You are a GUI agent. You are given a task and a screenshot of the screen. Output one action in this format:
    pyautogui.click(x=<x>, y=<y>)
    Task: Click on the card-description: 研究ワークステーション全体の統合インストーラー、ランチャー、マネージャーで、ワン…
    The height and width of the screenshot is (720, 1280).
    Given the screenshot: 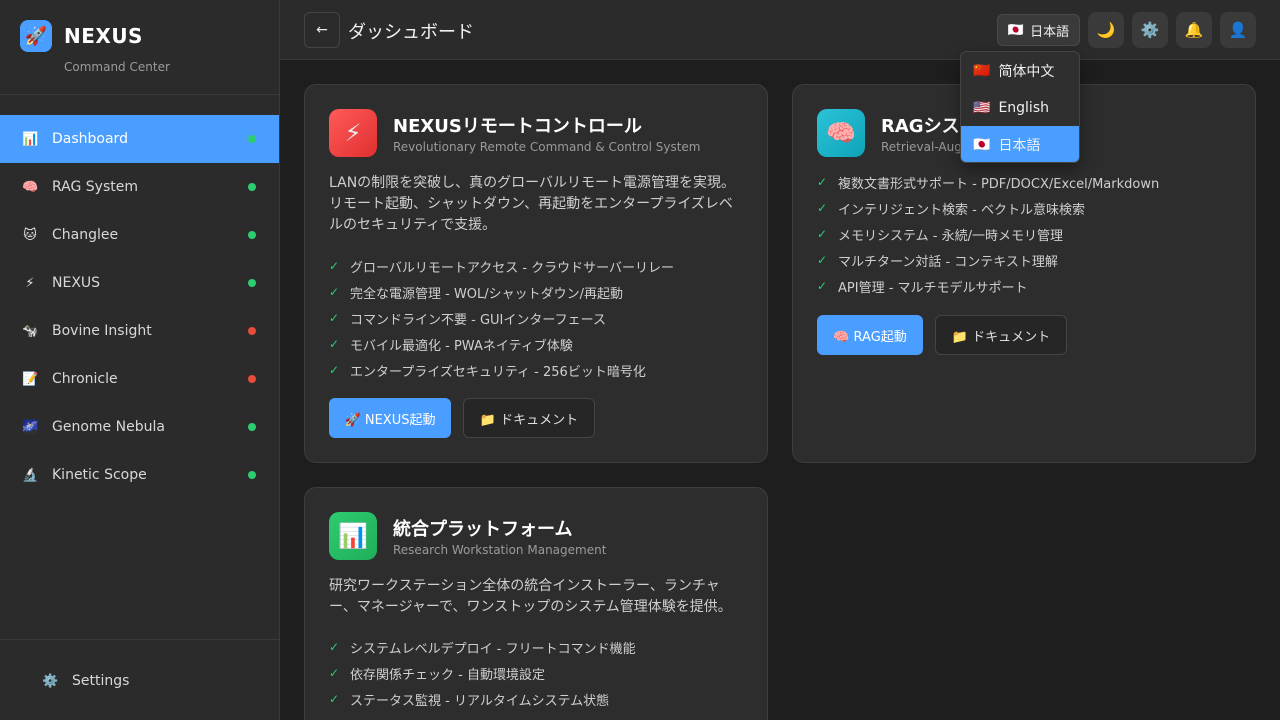 What is the action you would take?
    pyautogui.click(x=530, y=596)
    